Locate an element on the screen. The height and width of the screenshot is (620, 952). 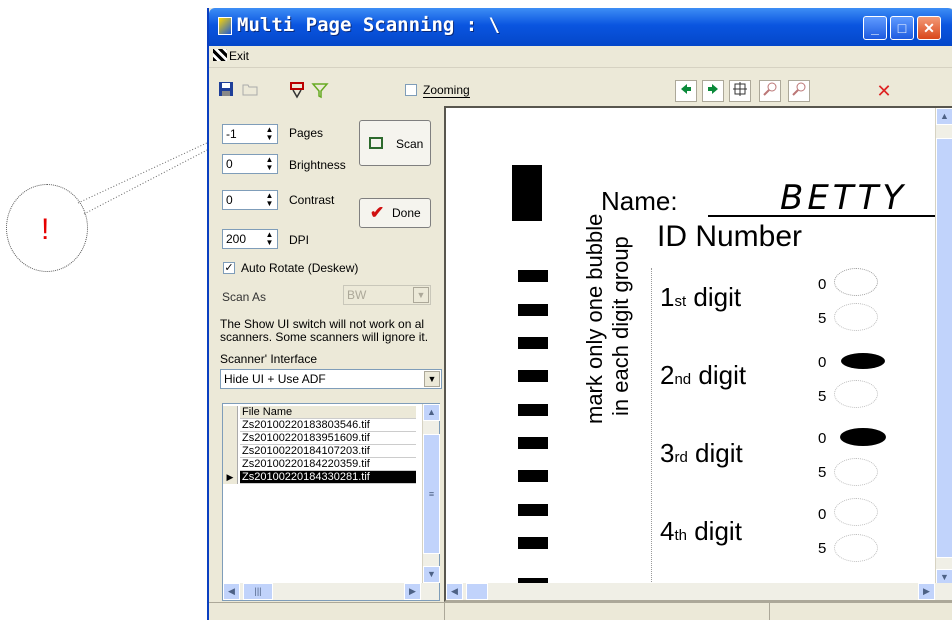
file-name: Zs20100220184330281.tif is located at coordinates (328, 477).